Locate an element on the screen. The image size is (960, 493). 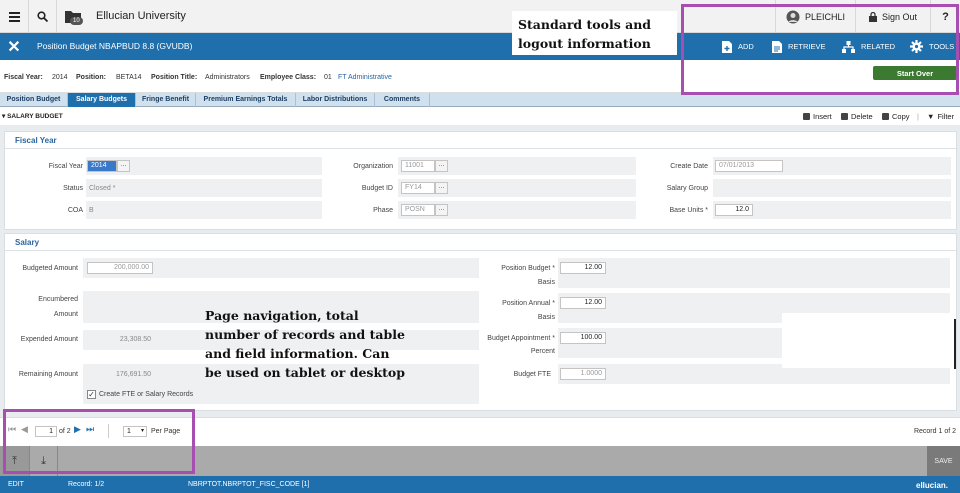
nav-annotation-line-4: be used on tablet or desktop is located at coordinates (305, 372).